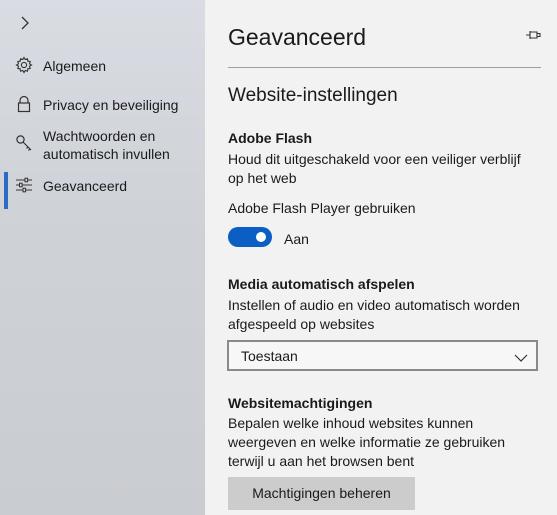  I want to click on sidebar-item-label: Wachtwoorden en automatisch invullen, so click(106, 145).